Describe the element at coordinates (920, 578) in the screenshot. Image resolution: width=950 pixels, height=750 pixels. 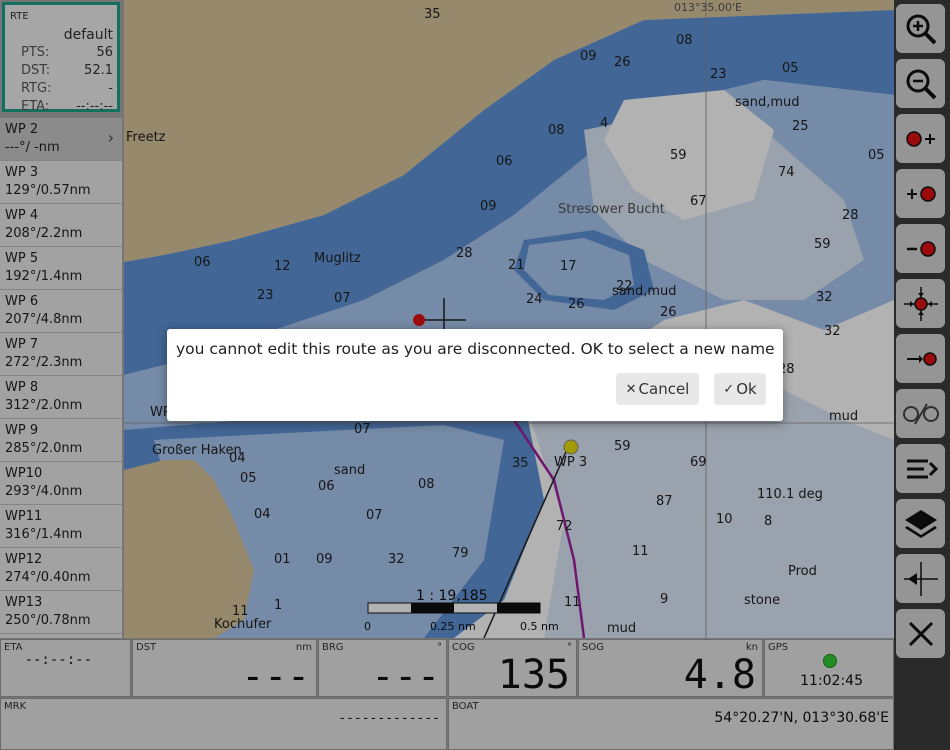
I see `marker-button` at that location.